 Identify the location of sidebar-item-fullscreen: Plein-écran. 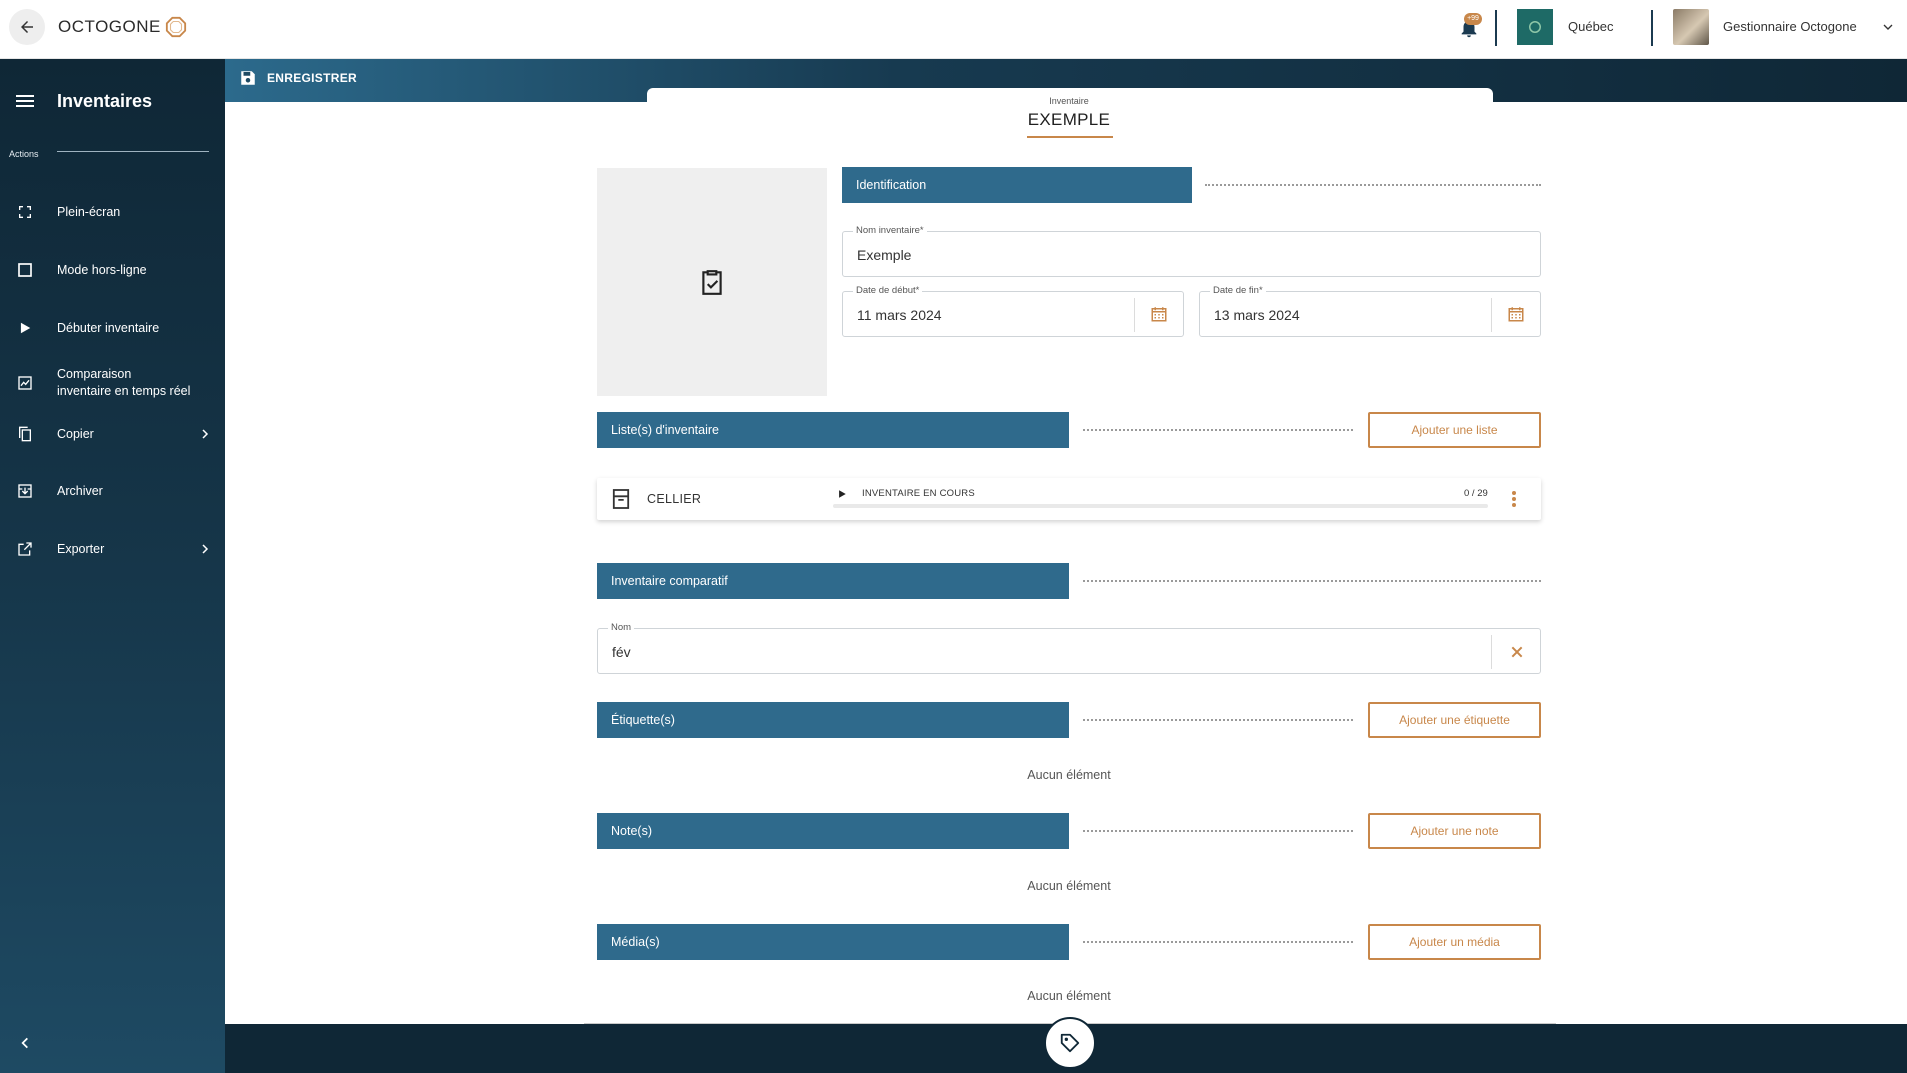
(112, 212).